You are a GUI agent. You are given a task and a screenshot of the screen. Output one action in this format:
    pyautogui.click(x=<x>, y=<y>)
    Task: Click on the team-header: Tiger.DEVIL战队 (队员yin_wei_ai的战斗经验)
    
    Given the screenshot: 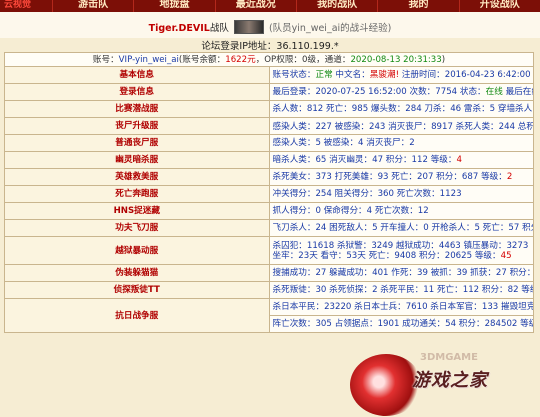 What is the action you would take?
    pyautogui.click(x=270, y=25)
    